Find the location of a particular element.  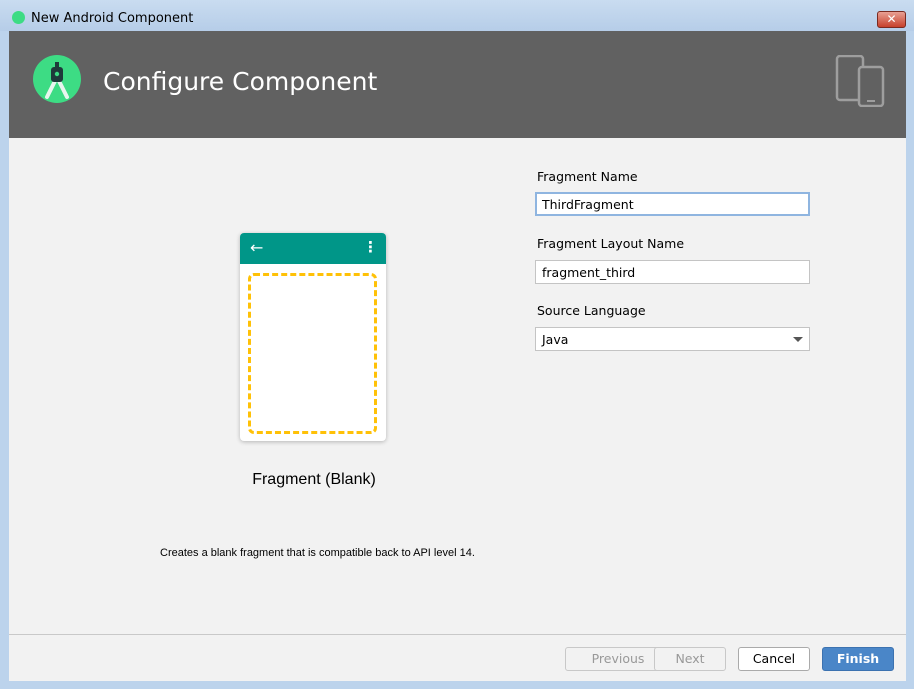

preview-toolbar: ← ⋮ is located at coordinates (313, 248).